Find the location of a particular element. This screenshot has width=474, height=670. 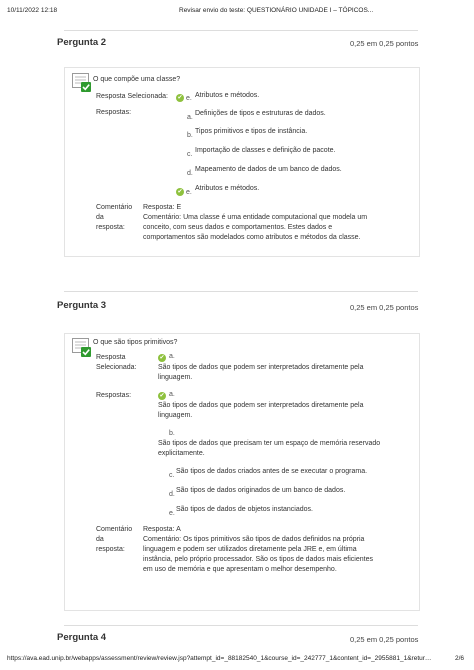

selected-answer-label: Resposta is located at coordinates (111, 357).